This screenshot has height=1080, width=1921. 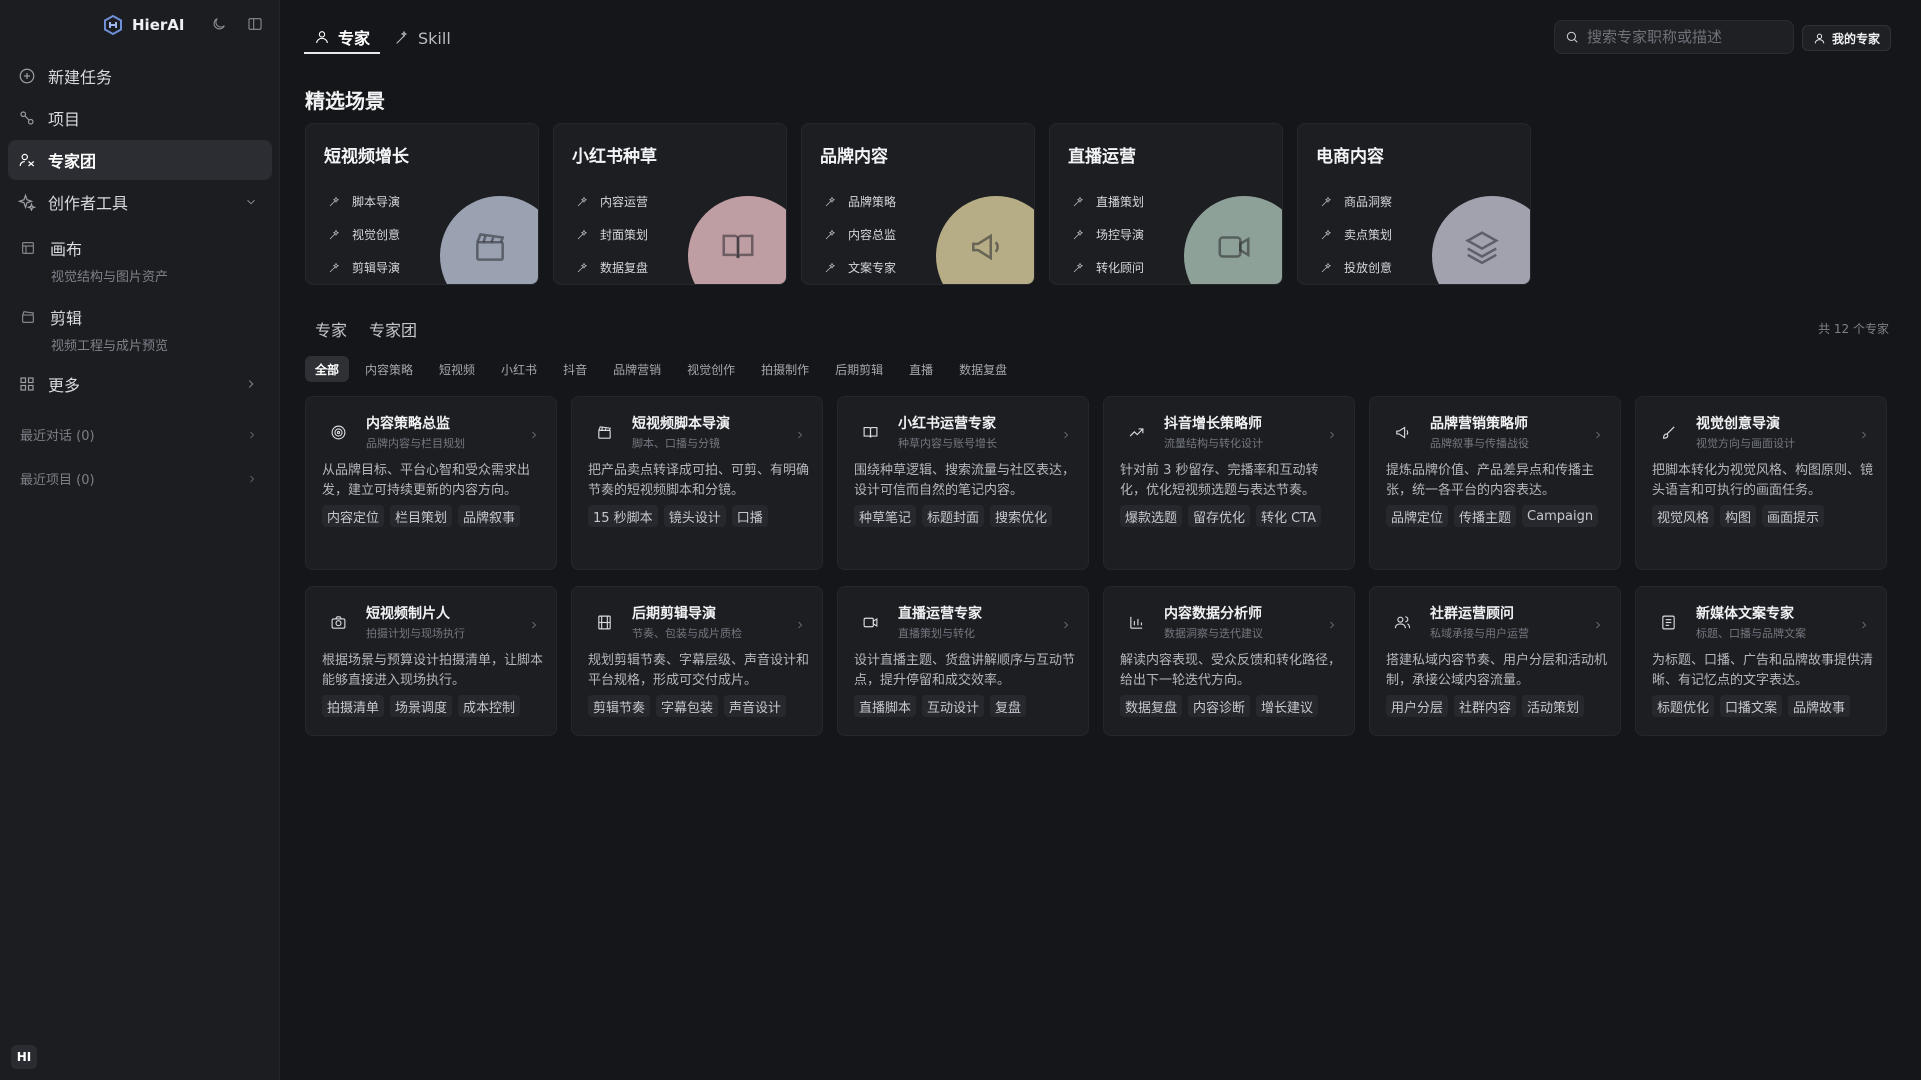 What do you see at coordinates (251, 203) in the screenshot?
I see `chevron-down-icon` at bounding box center [251, 203].